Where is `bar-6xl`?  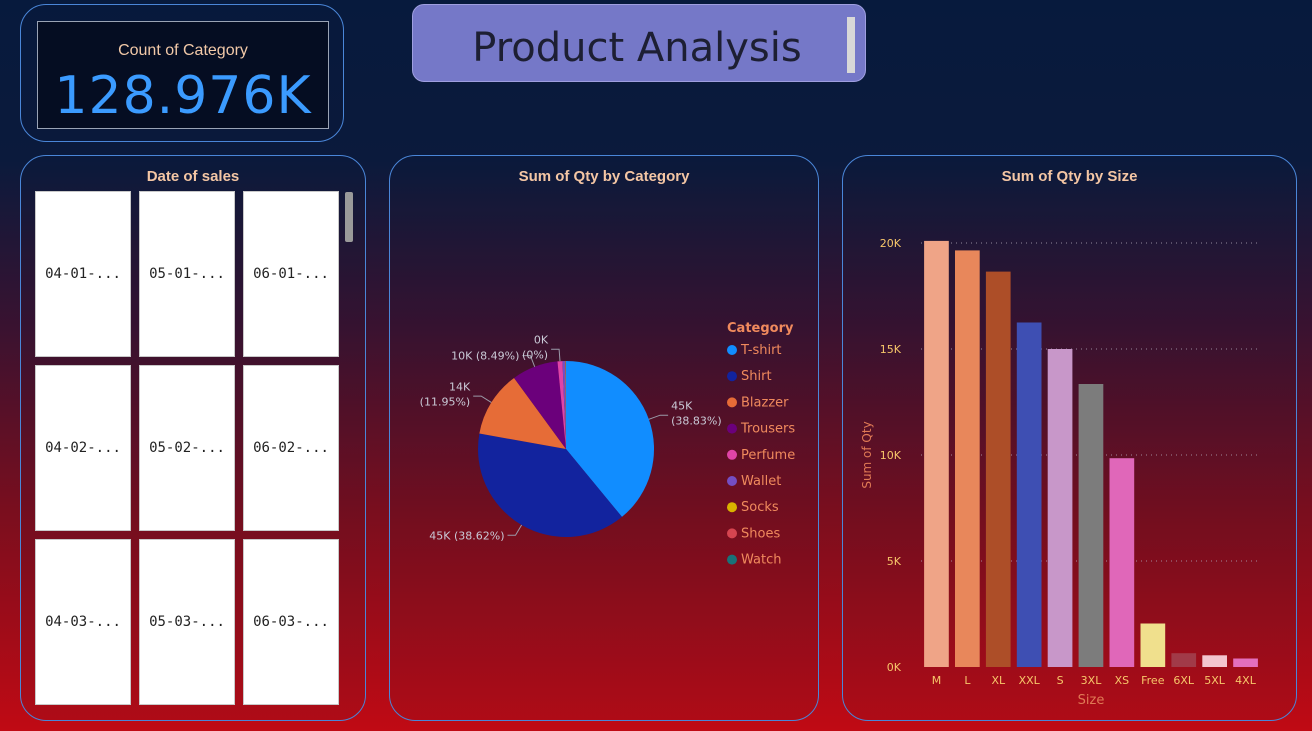
bar-6xl is located at coordinates (1184, 660).